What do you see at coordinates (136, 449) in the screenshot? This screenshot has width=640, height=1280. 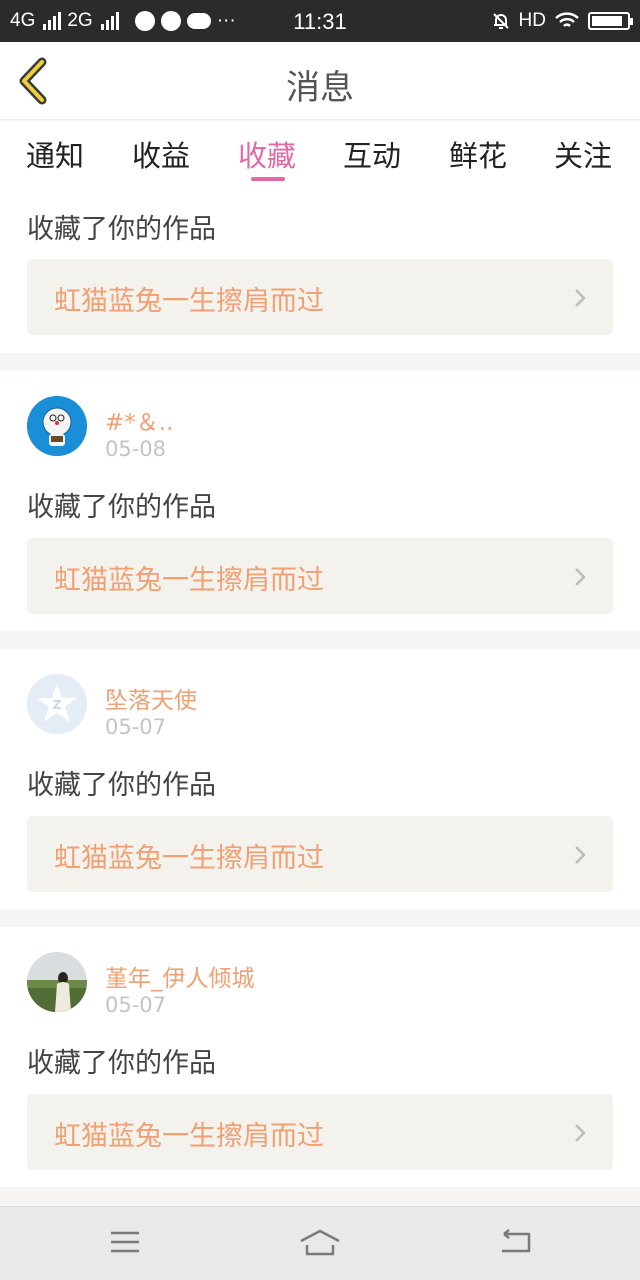 I see `message-date: 05-08` at bounding box center [136, 449].